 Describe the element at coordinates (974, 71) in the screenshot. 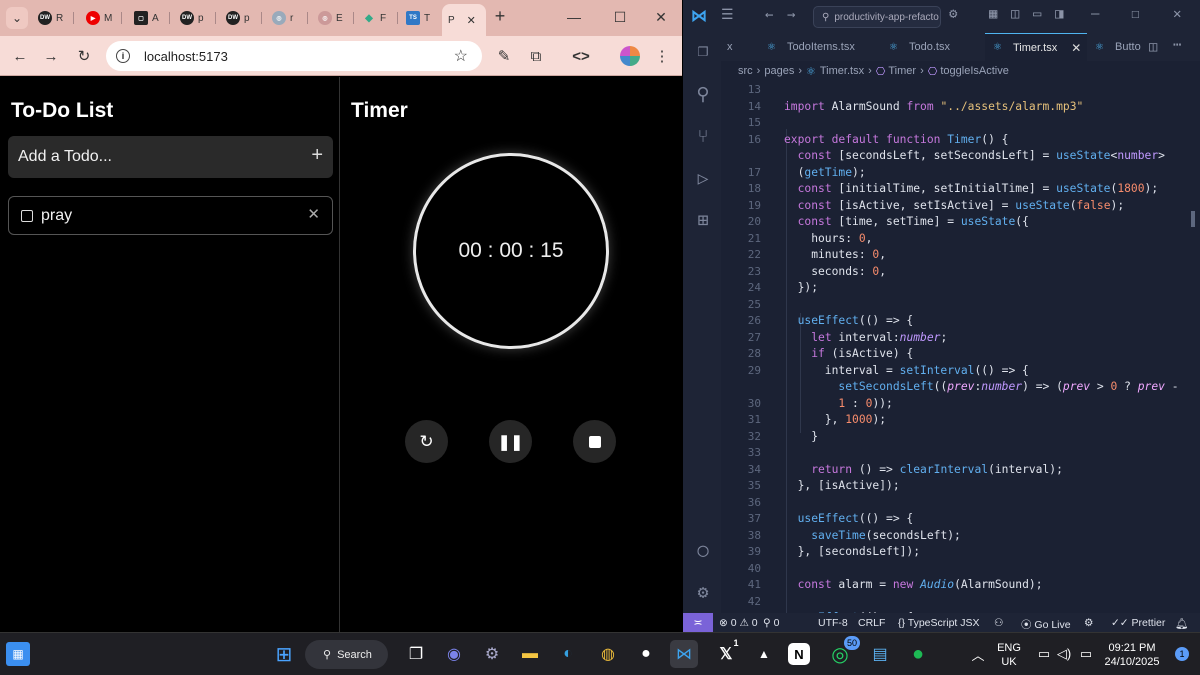

I see `breadcrumb-item: toggleIsActive` at that location.